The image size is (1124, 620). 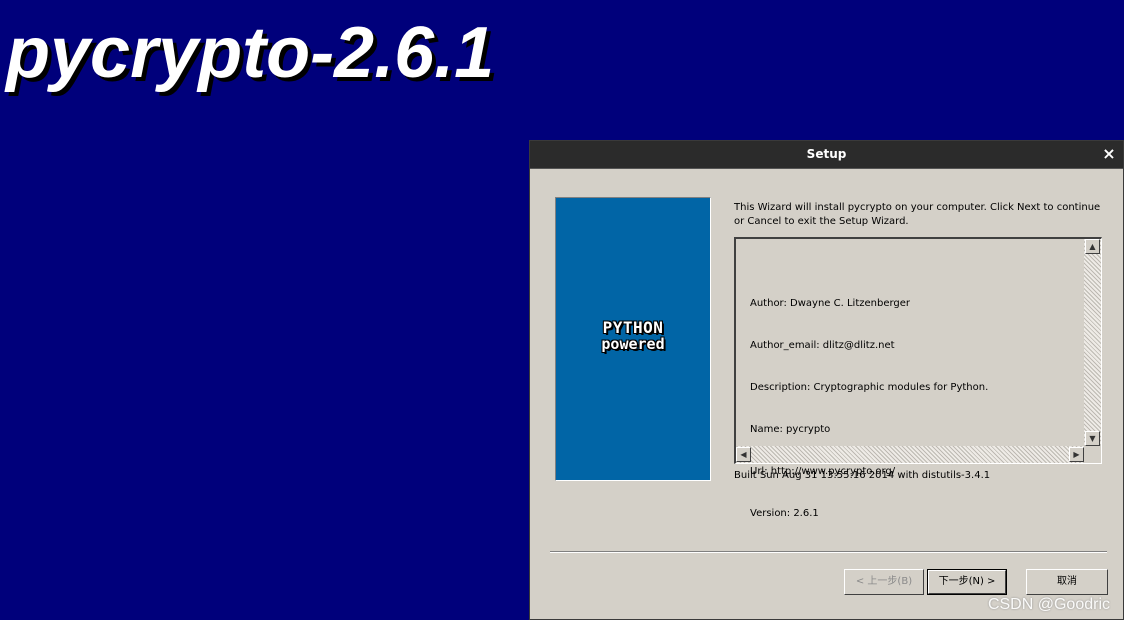 I want to click on python-powered-logo: PYTHON powered, so click(x=633, y=335).